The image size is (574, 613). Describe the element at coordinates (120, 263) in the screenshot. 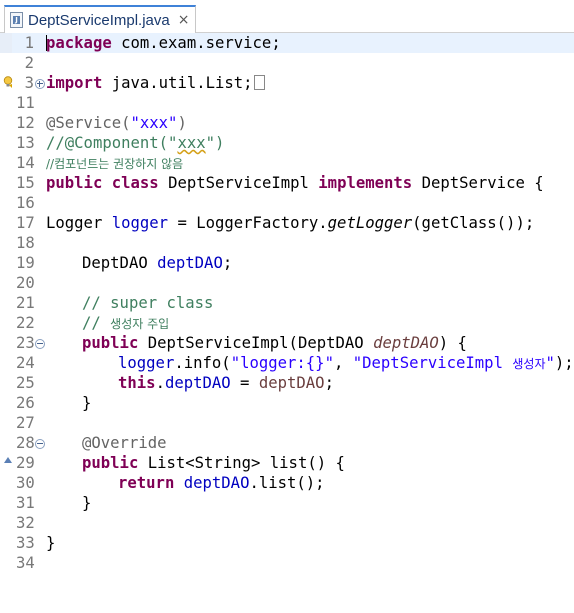

I see `code-text: DeptDAO` at that location.